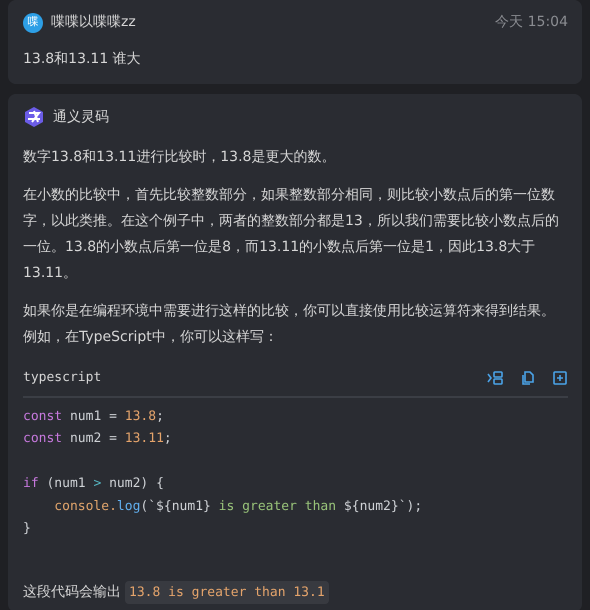 This screenshot has height=610, width=590. What do you see at coordinates (33, 22) in the screenshot?
I see `avatar: 喋` at bounding box center [33, 22].